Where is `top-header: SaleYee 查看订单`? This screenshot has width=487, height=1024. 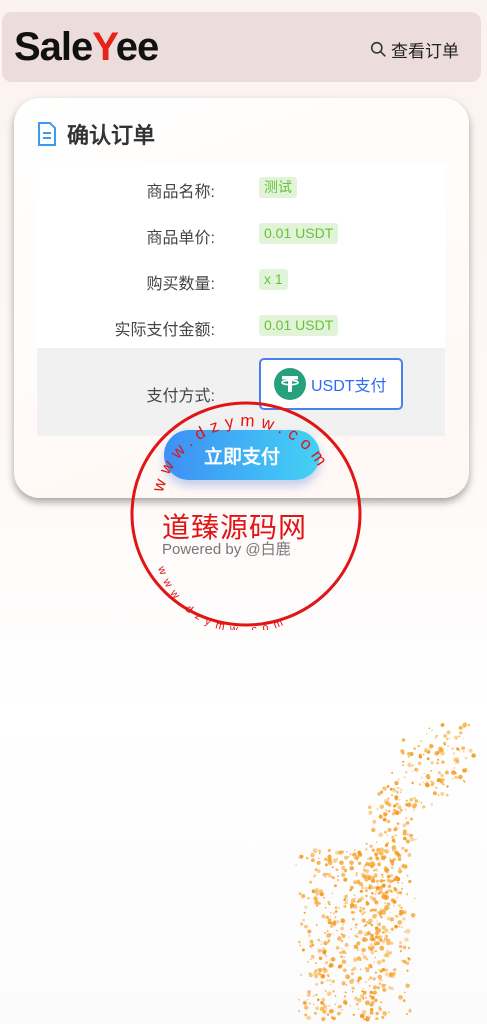 top-header: SaleYee 查看订单 is located at coordinates (241, 47).